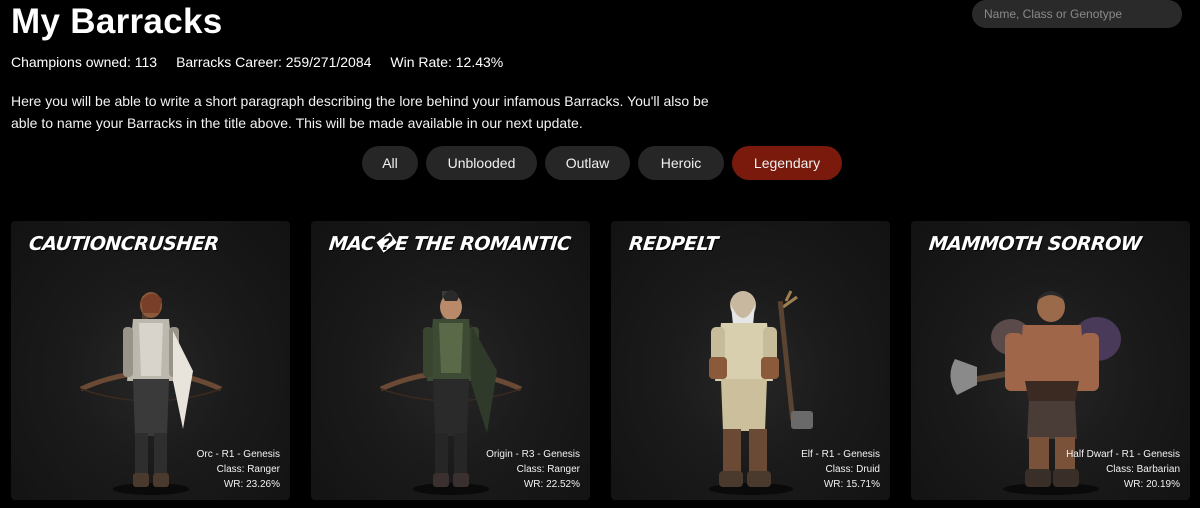 The image size is (1200, 508). What do you see at coordinates (117, 21) in the screenshot?
I see `page-title: My Barracks` at bounding box center [117, 21].